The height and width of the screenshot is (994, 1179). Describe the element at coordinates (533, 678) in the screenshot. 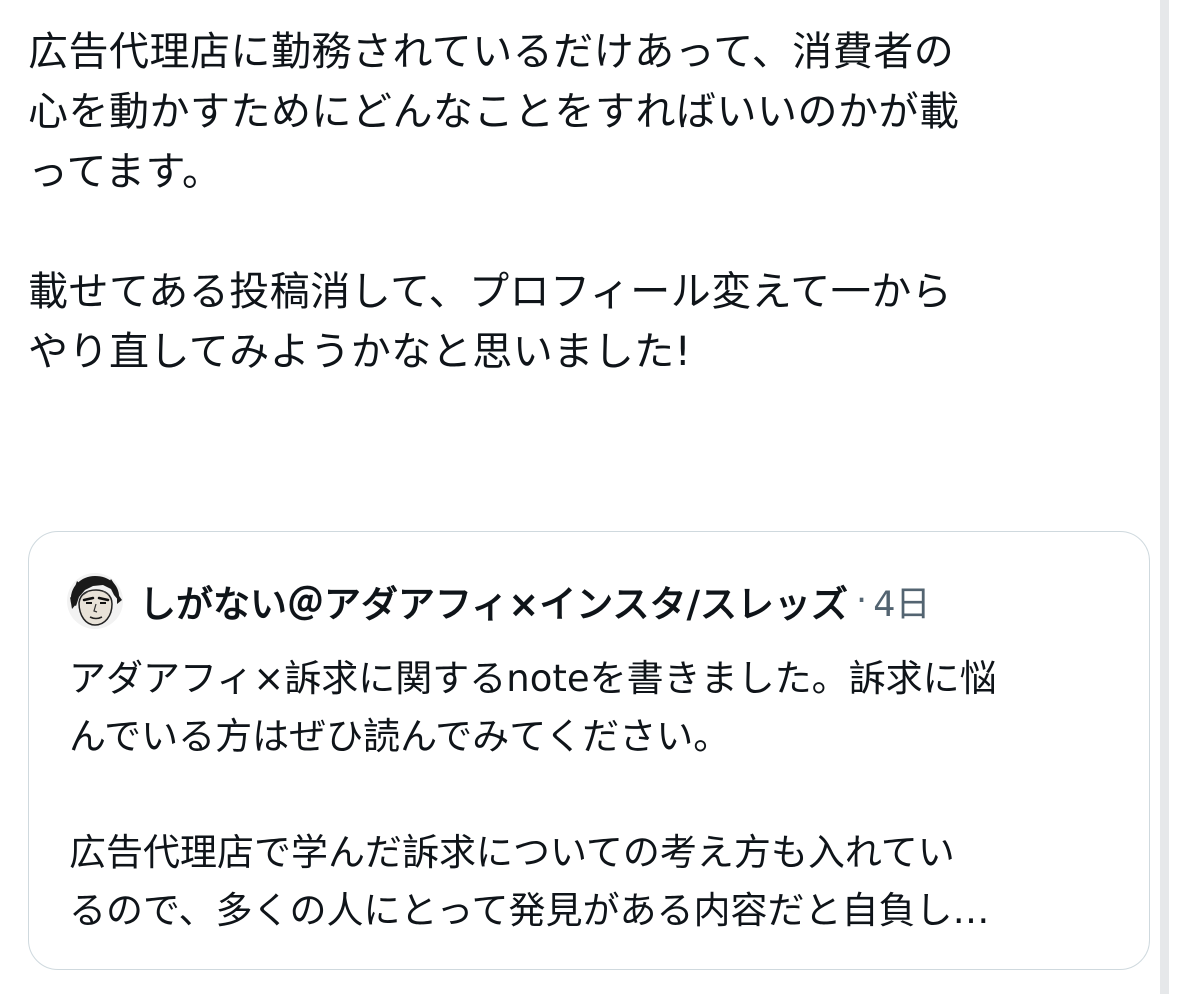

I see `quoted-text-line: アダアフィ×訴求に関するnoteを書きました。訴求に悩` at that location.